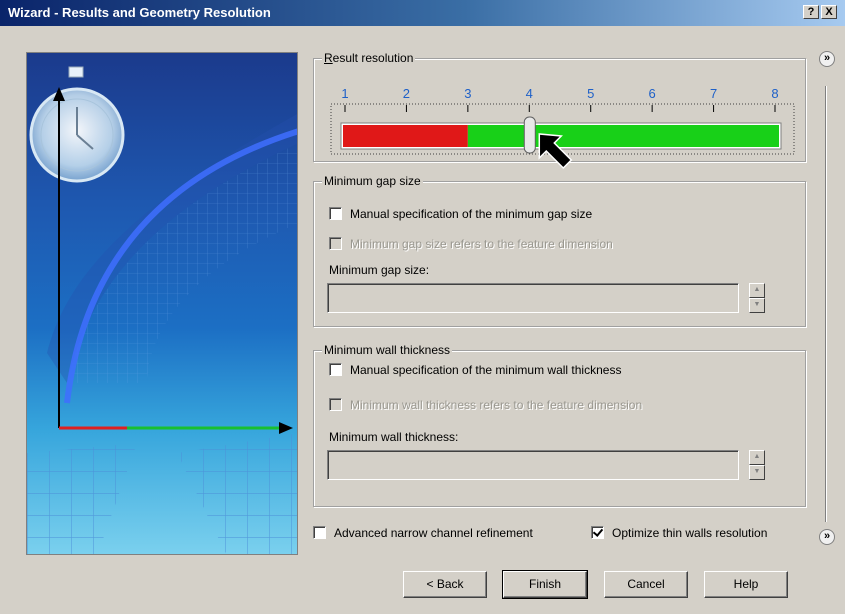  I want to click on slider-thumb, so click(529, 135).